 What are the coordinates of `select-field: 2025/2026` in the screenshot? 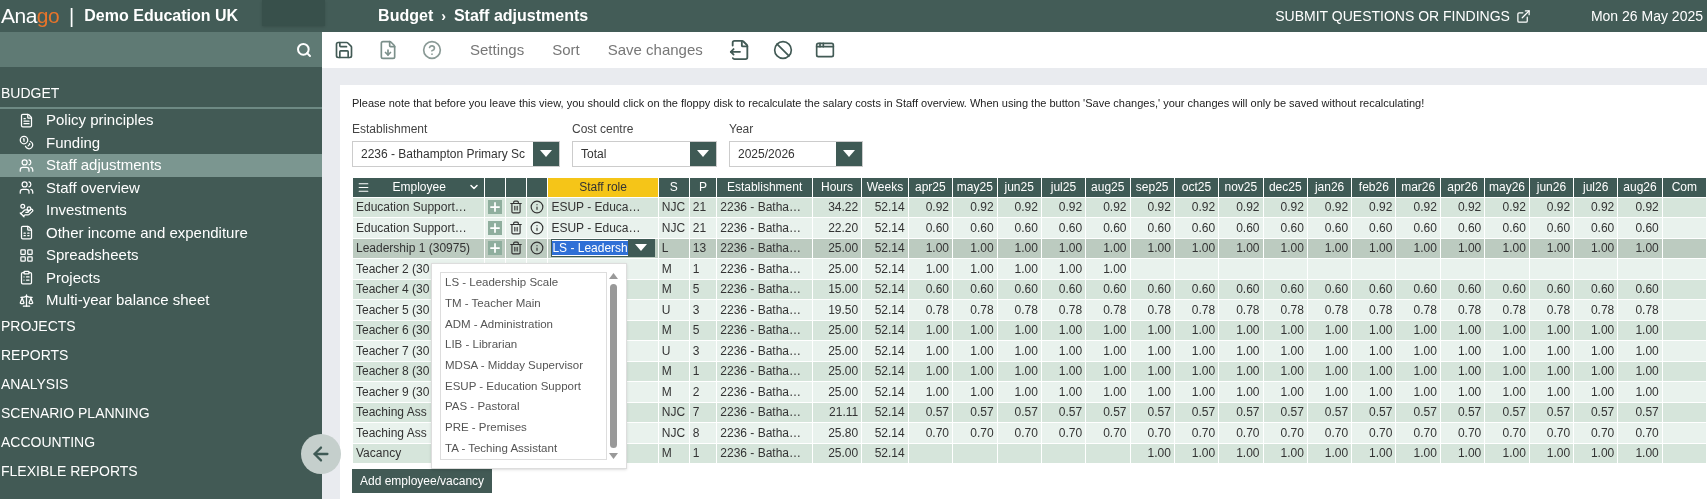 It's located at (796, 153).